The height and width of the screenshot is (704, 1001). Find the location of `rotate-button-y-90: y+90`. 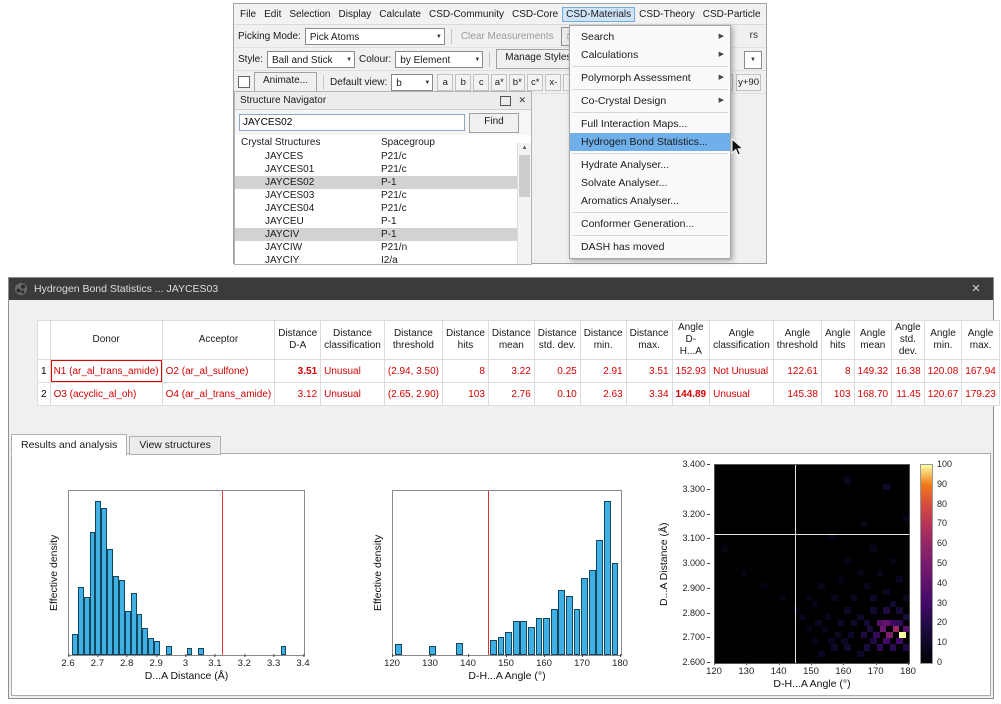

rotate-button-y-90: y+90 is located at coordinates (748, 82).